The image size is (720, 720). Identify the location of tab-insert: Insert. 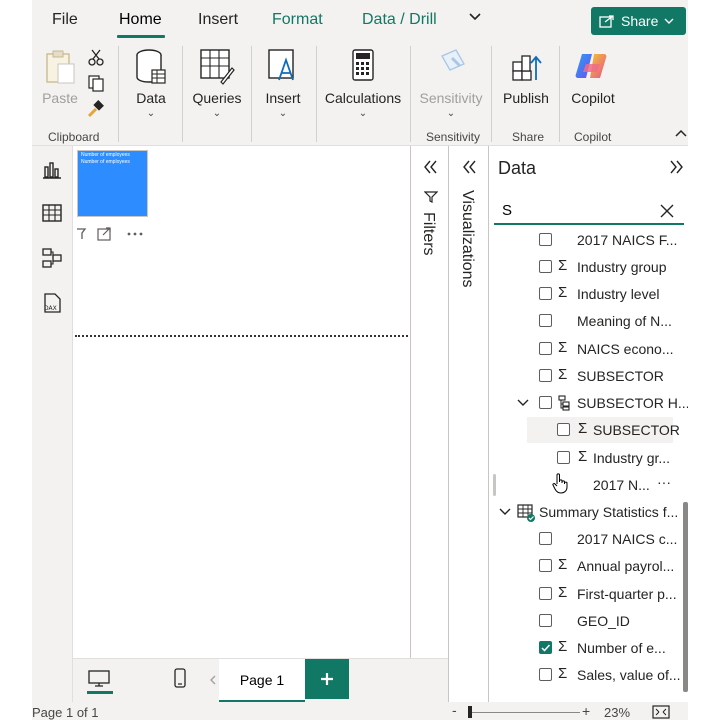
(218, 20).